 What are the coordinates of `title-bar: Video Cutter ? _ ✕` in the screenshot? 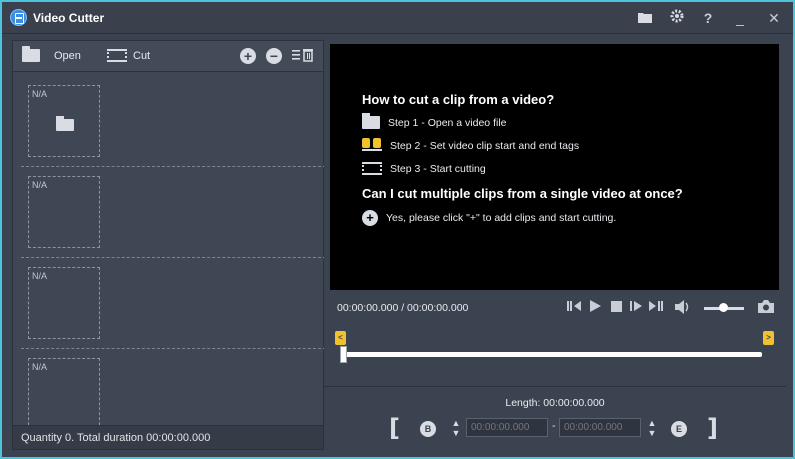 It's located at (397, 18).